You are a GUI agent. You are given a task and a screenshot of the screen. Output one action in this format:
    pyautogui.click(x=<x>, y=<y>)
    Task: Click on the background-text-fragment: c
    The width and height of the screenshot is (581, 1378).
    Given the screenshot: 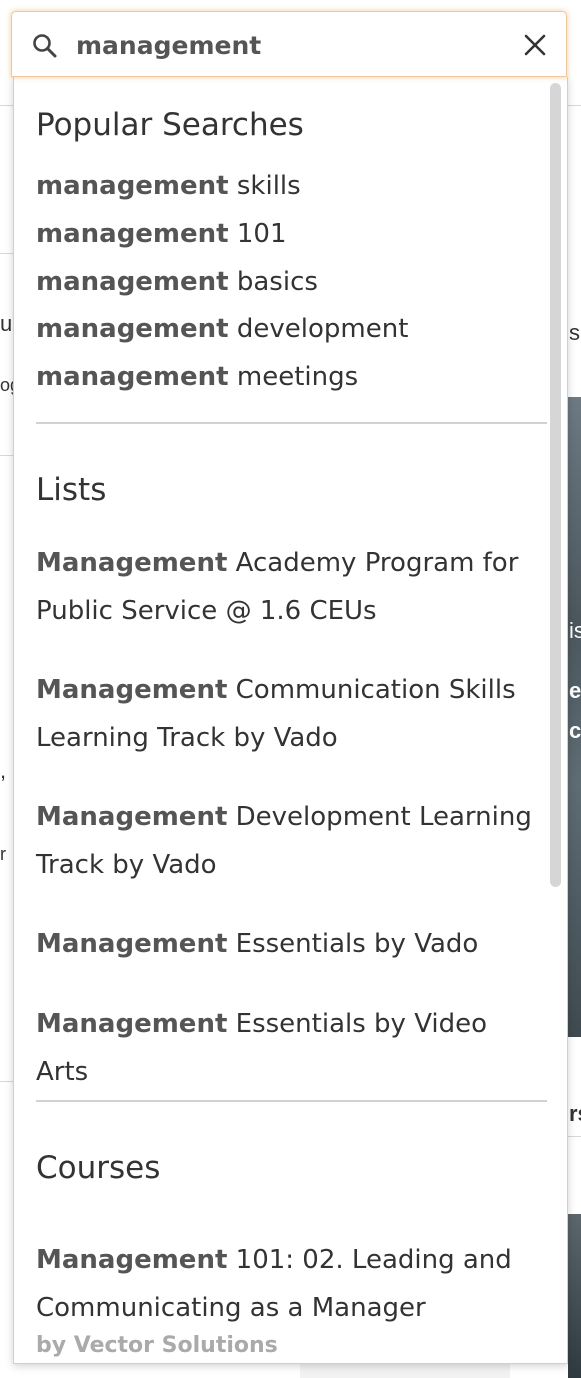 What is the action you would take?
    pyautogui.click(x=575, y=730)
    